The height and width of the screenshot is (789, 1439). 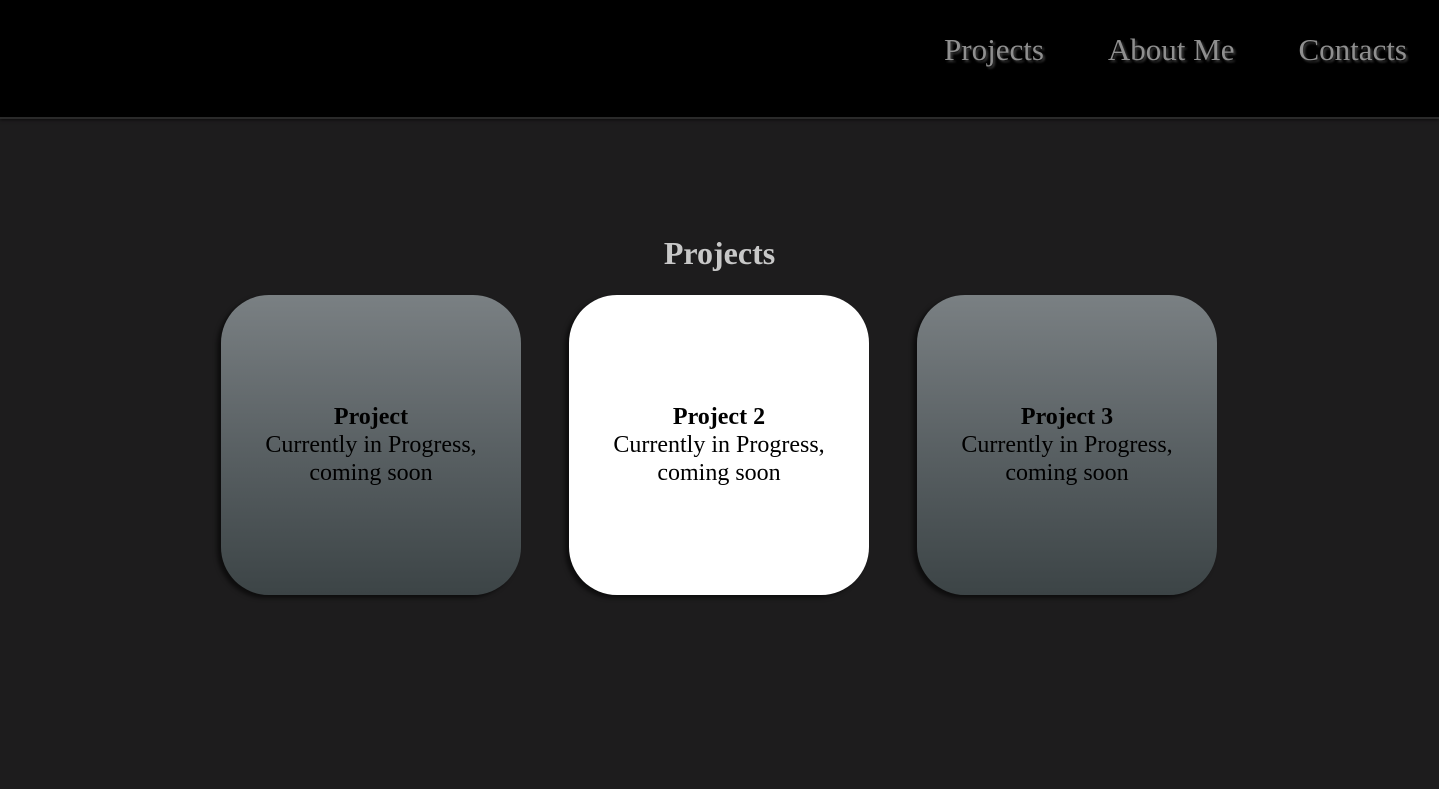 I want to click on project-card-title: Project 3, so click(x=1067, y=417).